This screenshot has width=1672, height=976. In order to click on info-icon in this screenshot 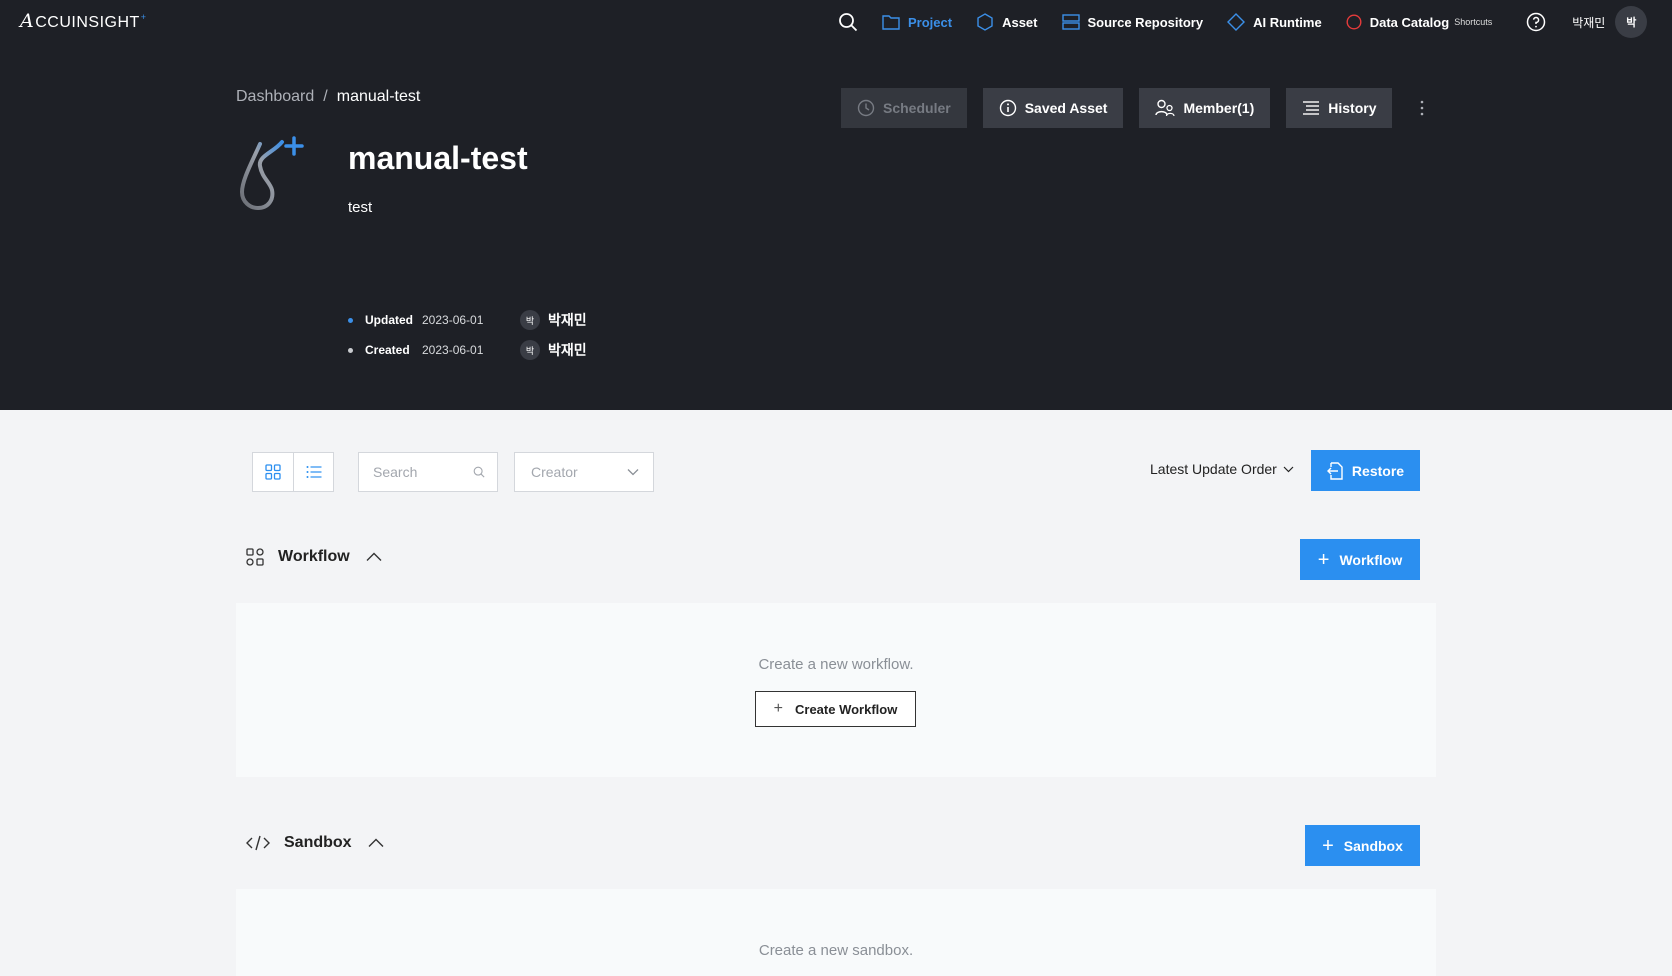, I will do `click(1007, 108)`.